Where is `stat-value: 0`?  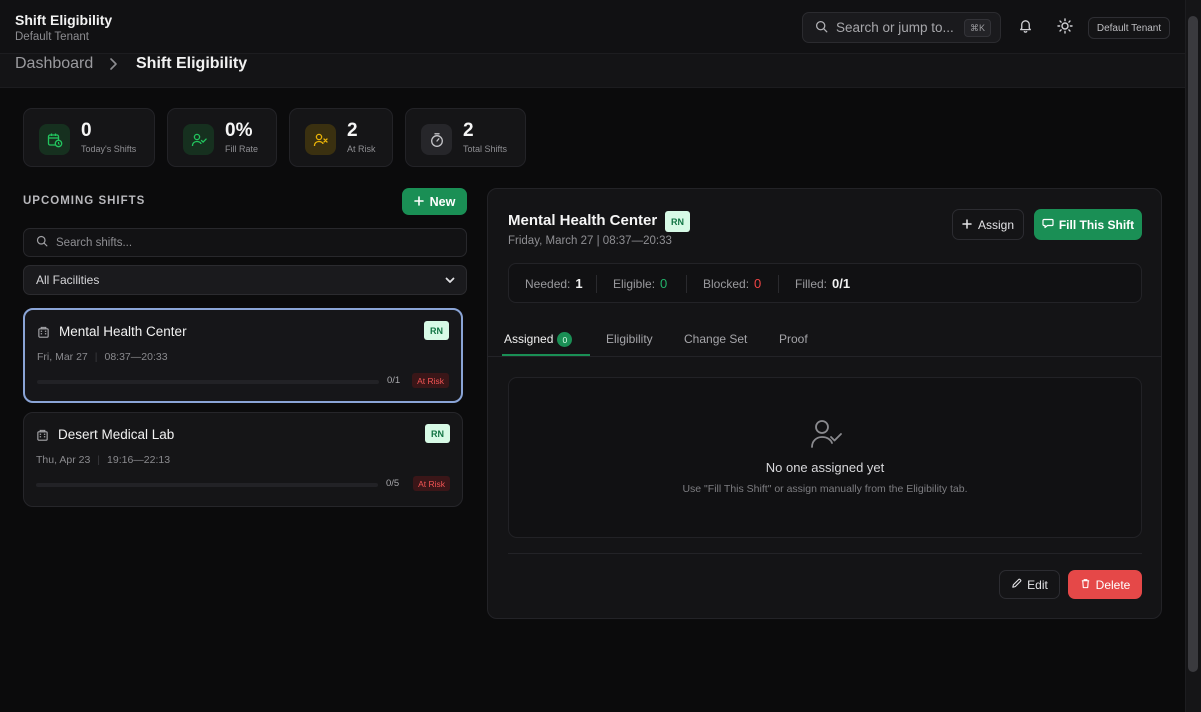
stat-value: 0 is located at coordinates (86, 130).